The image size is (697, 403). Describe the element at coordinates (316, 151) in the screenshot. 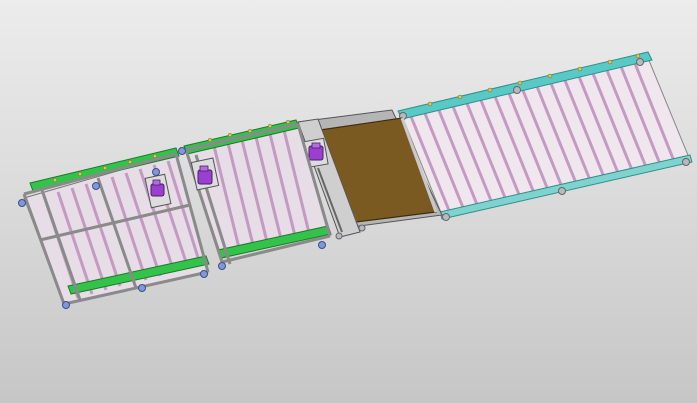

I see `drive-motor-icon` at that location.